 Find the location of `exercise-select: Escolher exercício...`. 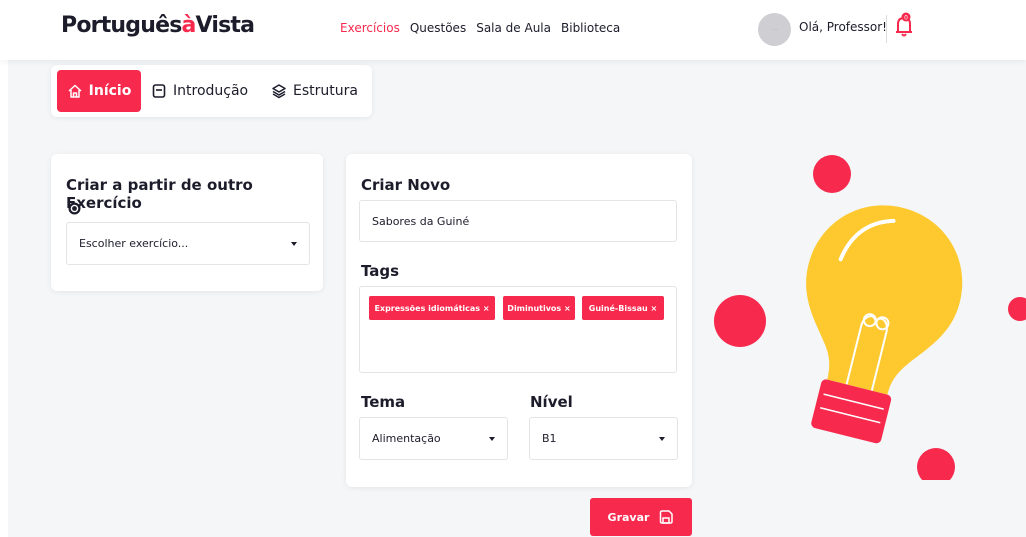

exercise-select: Escolher exercício... is located at coordinates (188, 243).